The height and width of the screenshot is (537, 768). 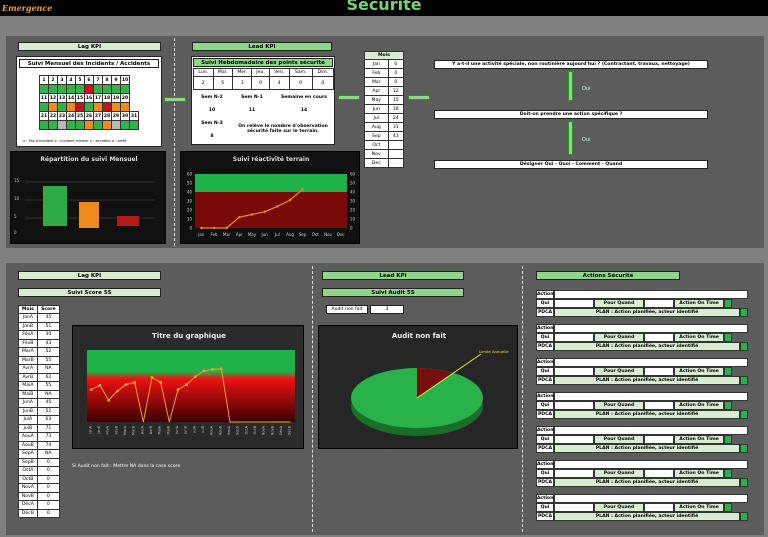 What do you see at coordinates (98, 98) in the screenshot?
I see `calendar-day: 17` at bounding box center [98, 98].